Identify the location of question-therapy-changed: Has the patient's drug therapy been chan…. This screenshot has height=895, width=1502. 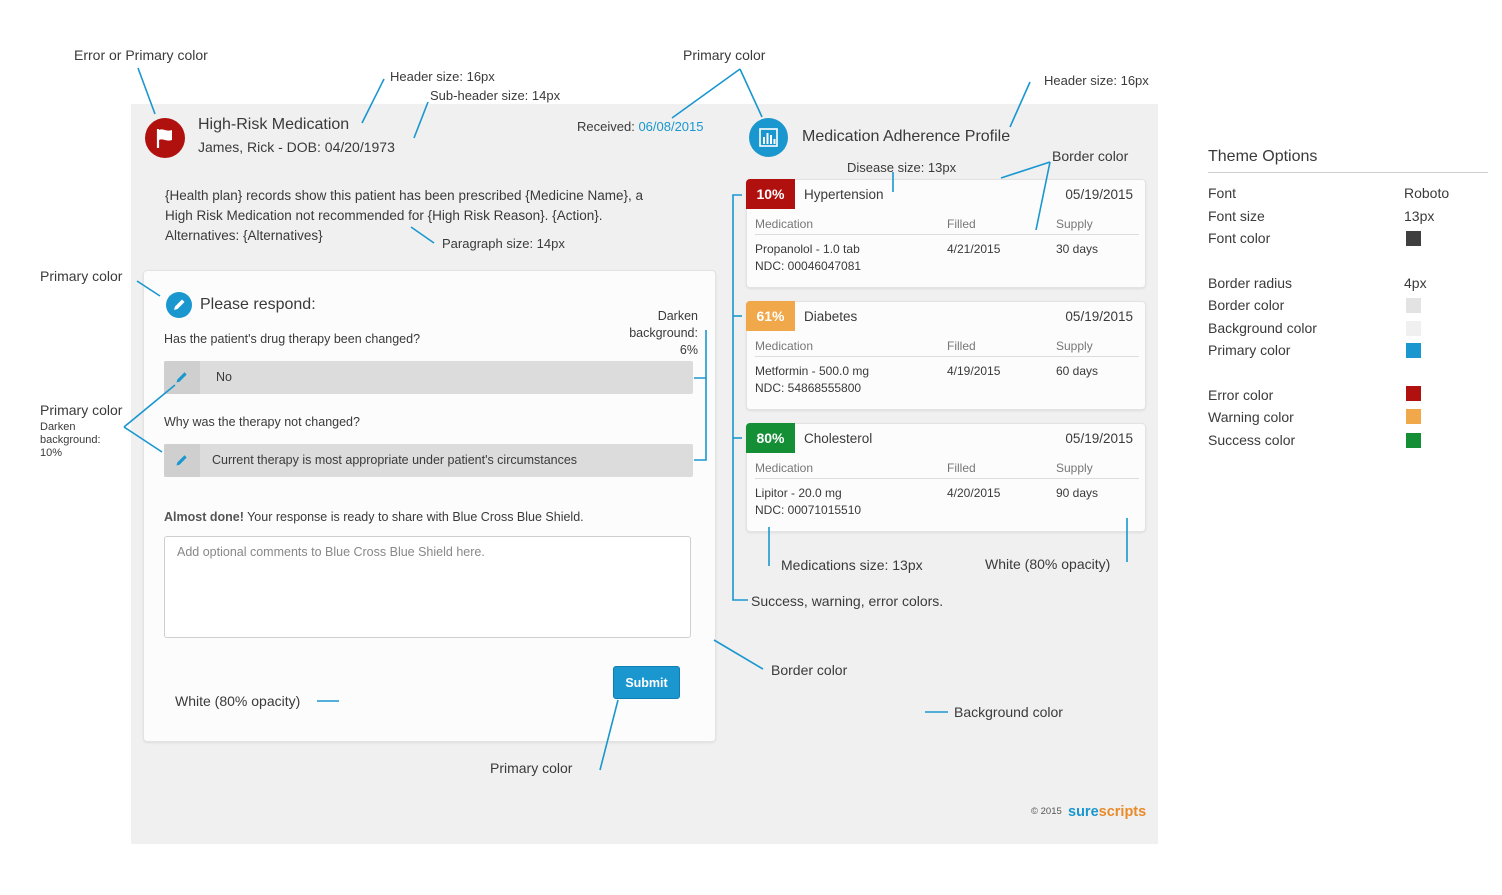
(292, 339).